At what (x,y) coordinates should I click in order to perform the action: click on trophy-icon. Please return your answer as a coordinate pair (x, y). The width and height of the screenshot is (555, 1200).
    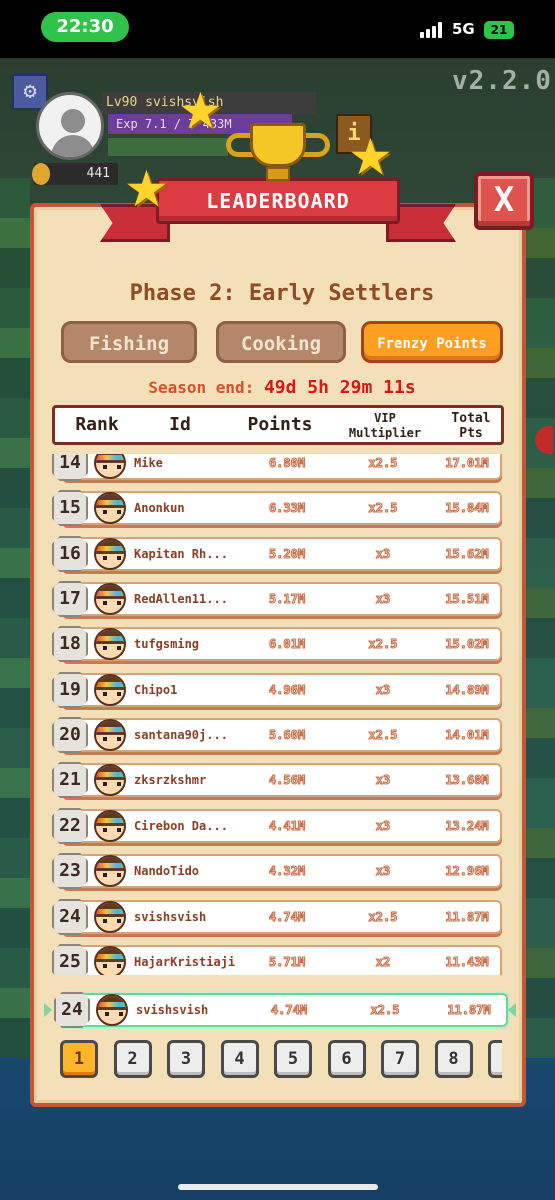
    Looking at the image, I should click on (278, 154).